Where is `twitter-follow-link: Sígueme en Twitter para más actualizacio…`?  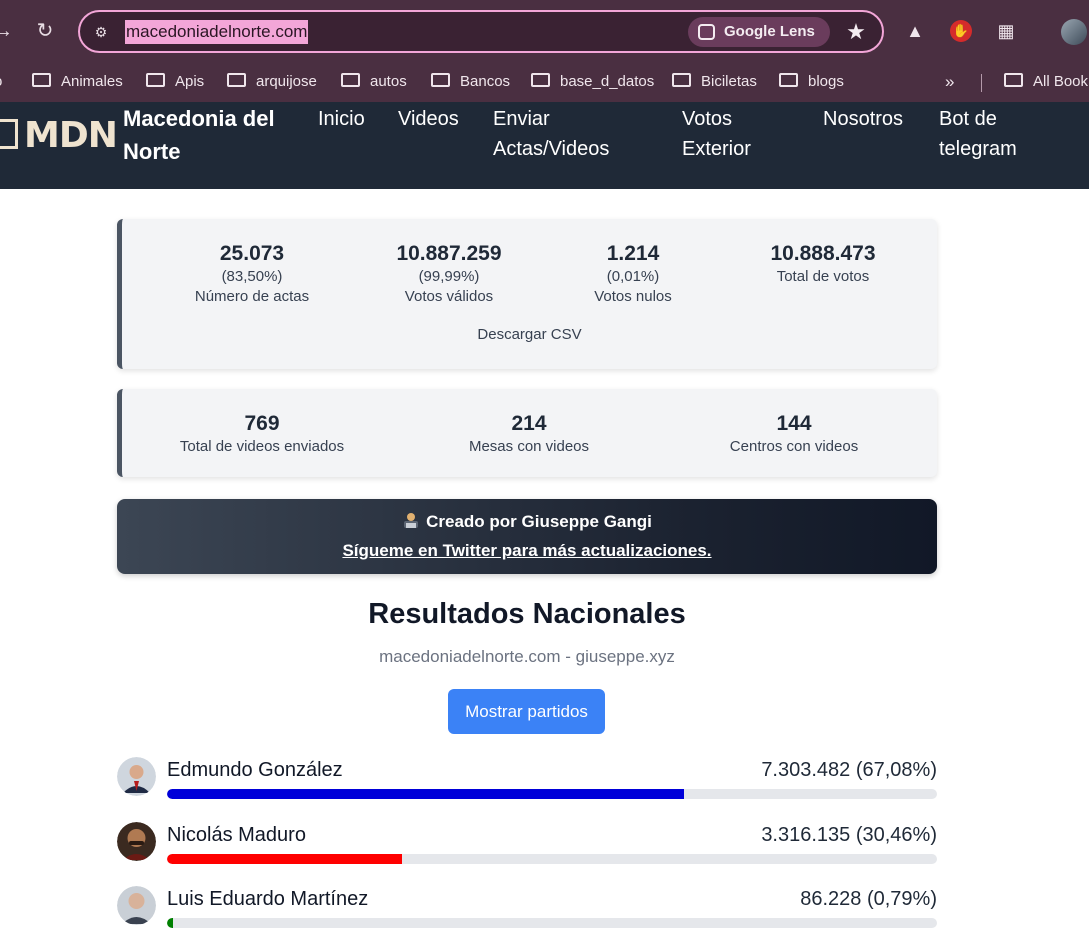
twitter-follow-link: Sígueme en Twitter para más actualizacio… is located at coordinates (527, 551).